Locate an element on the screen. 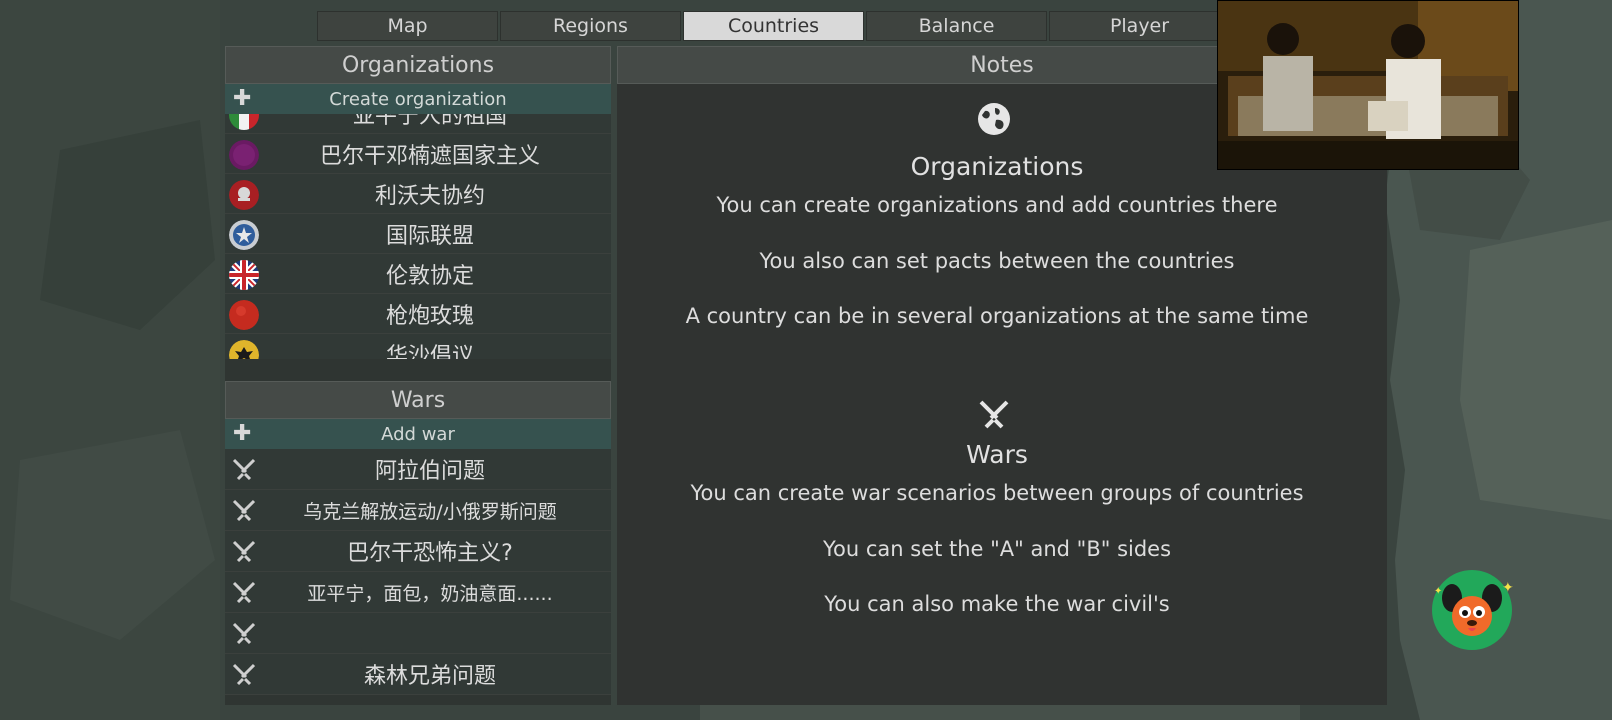  list-item: 巴尔干邓楠遮国家主义 is located at coordinates (418, 154).